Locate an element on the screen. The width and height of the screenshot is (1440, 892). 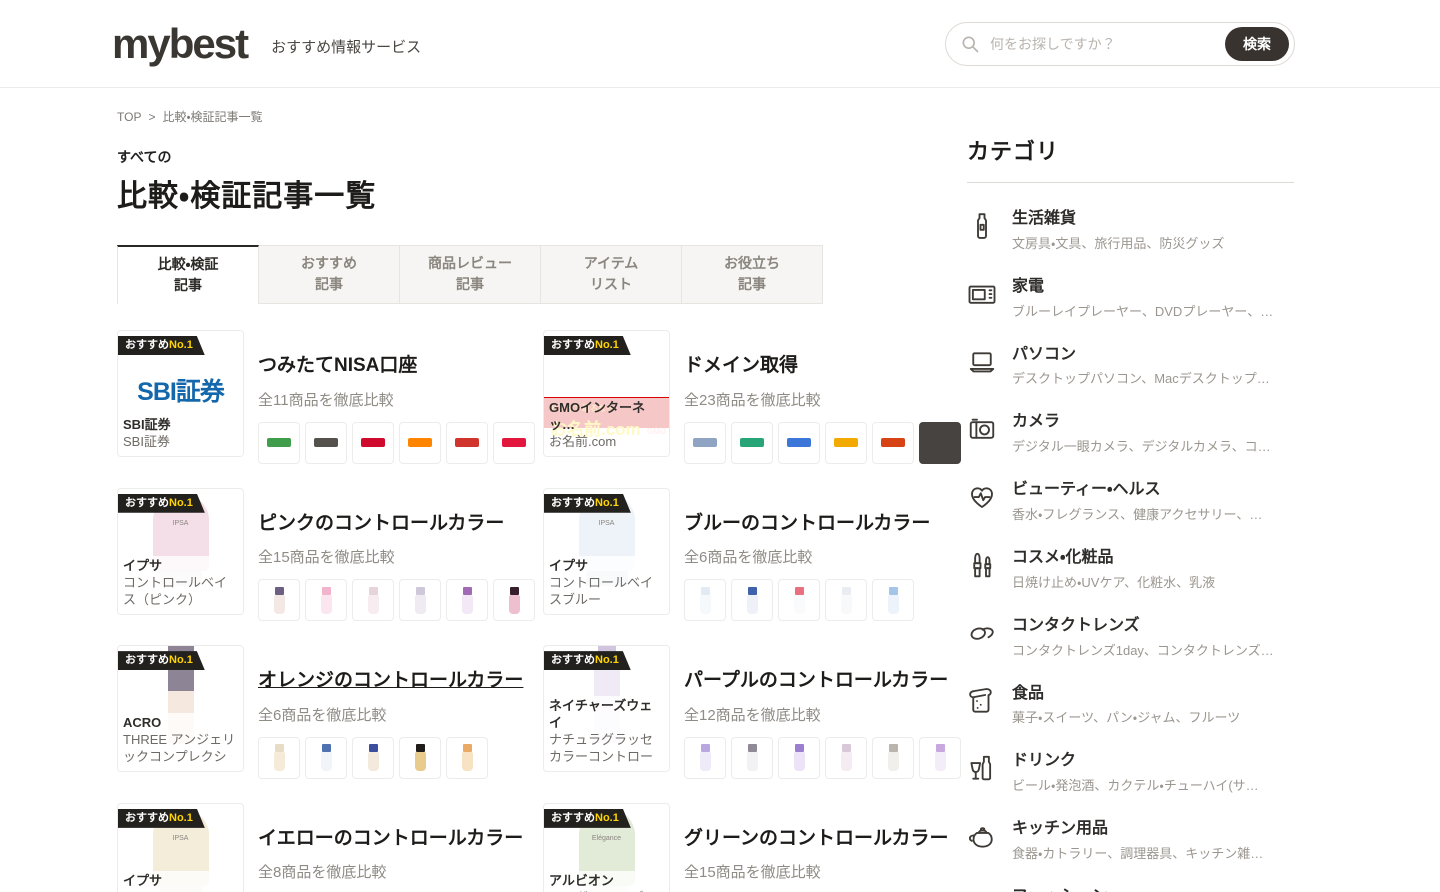
card-image: おすすめNo.1 SBI証券 SBI証券 SBI証券 is located at coordinates (180, 393).